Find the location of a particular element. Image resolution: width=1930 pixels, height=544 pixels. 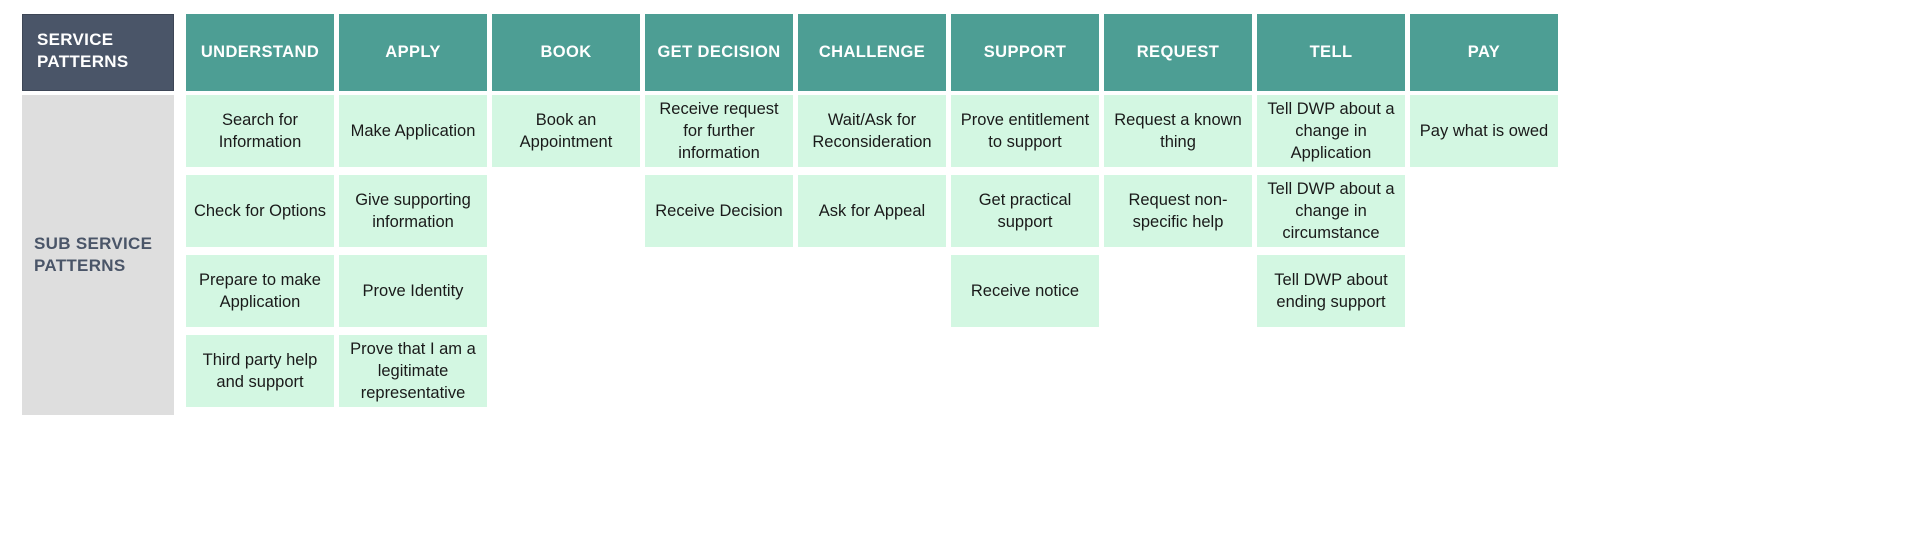

sub-pattern-cell: Receive notice is located at coordinates (1025, 291).